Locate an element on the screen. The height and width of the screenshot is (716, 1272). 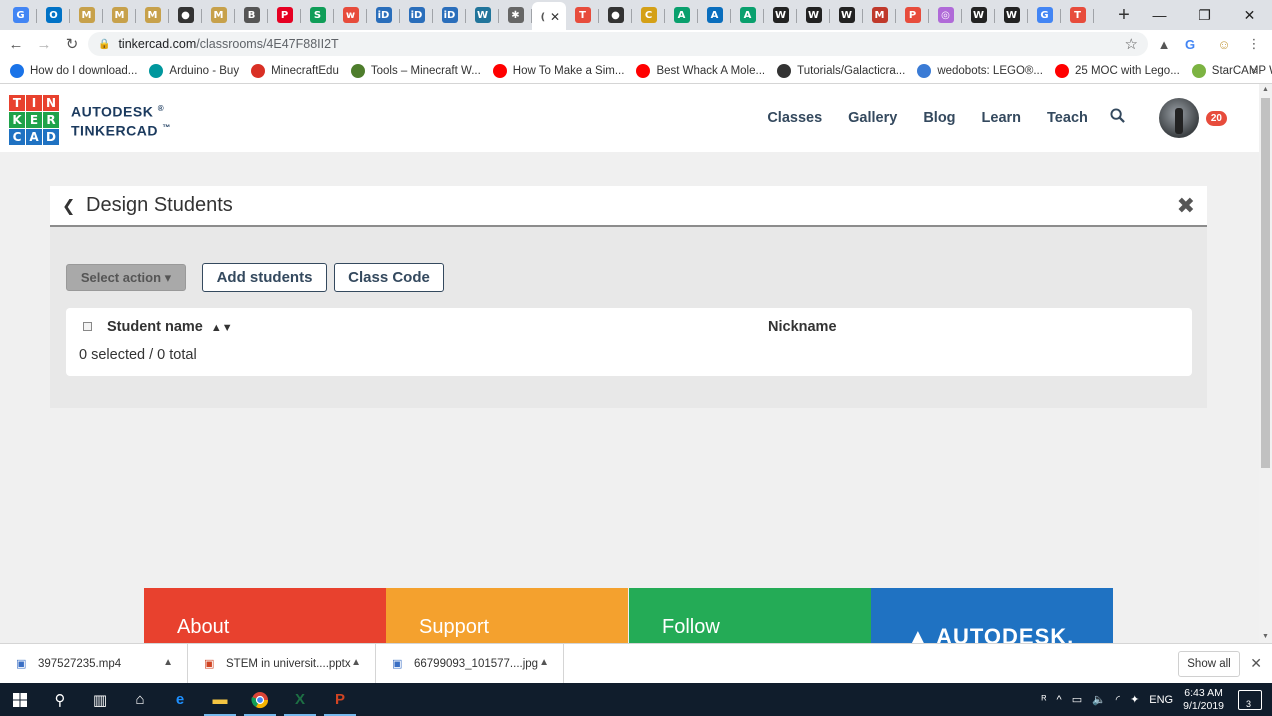
bookmark-item: MinecraftEdu is located at coordinates (295, 70).